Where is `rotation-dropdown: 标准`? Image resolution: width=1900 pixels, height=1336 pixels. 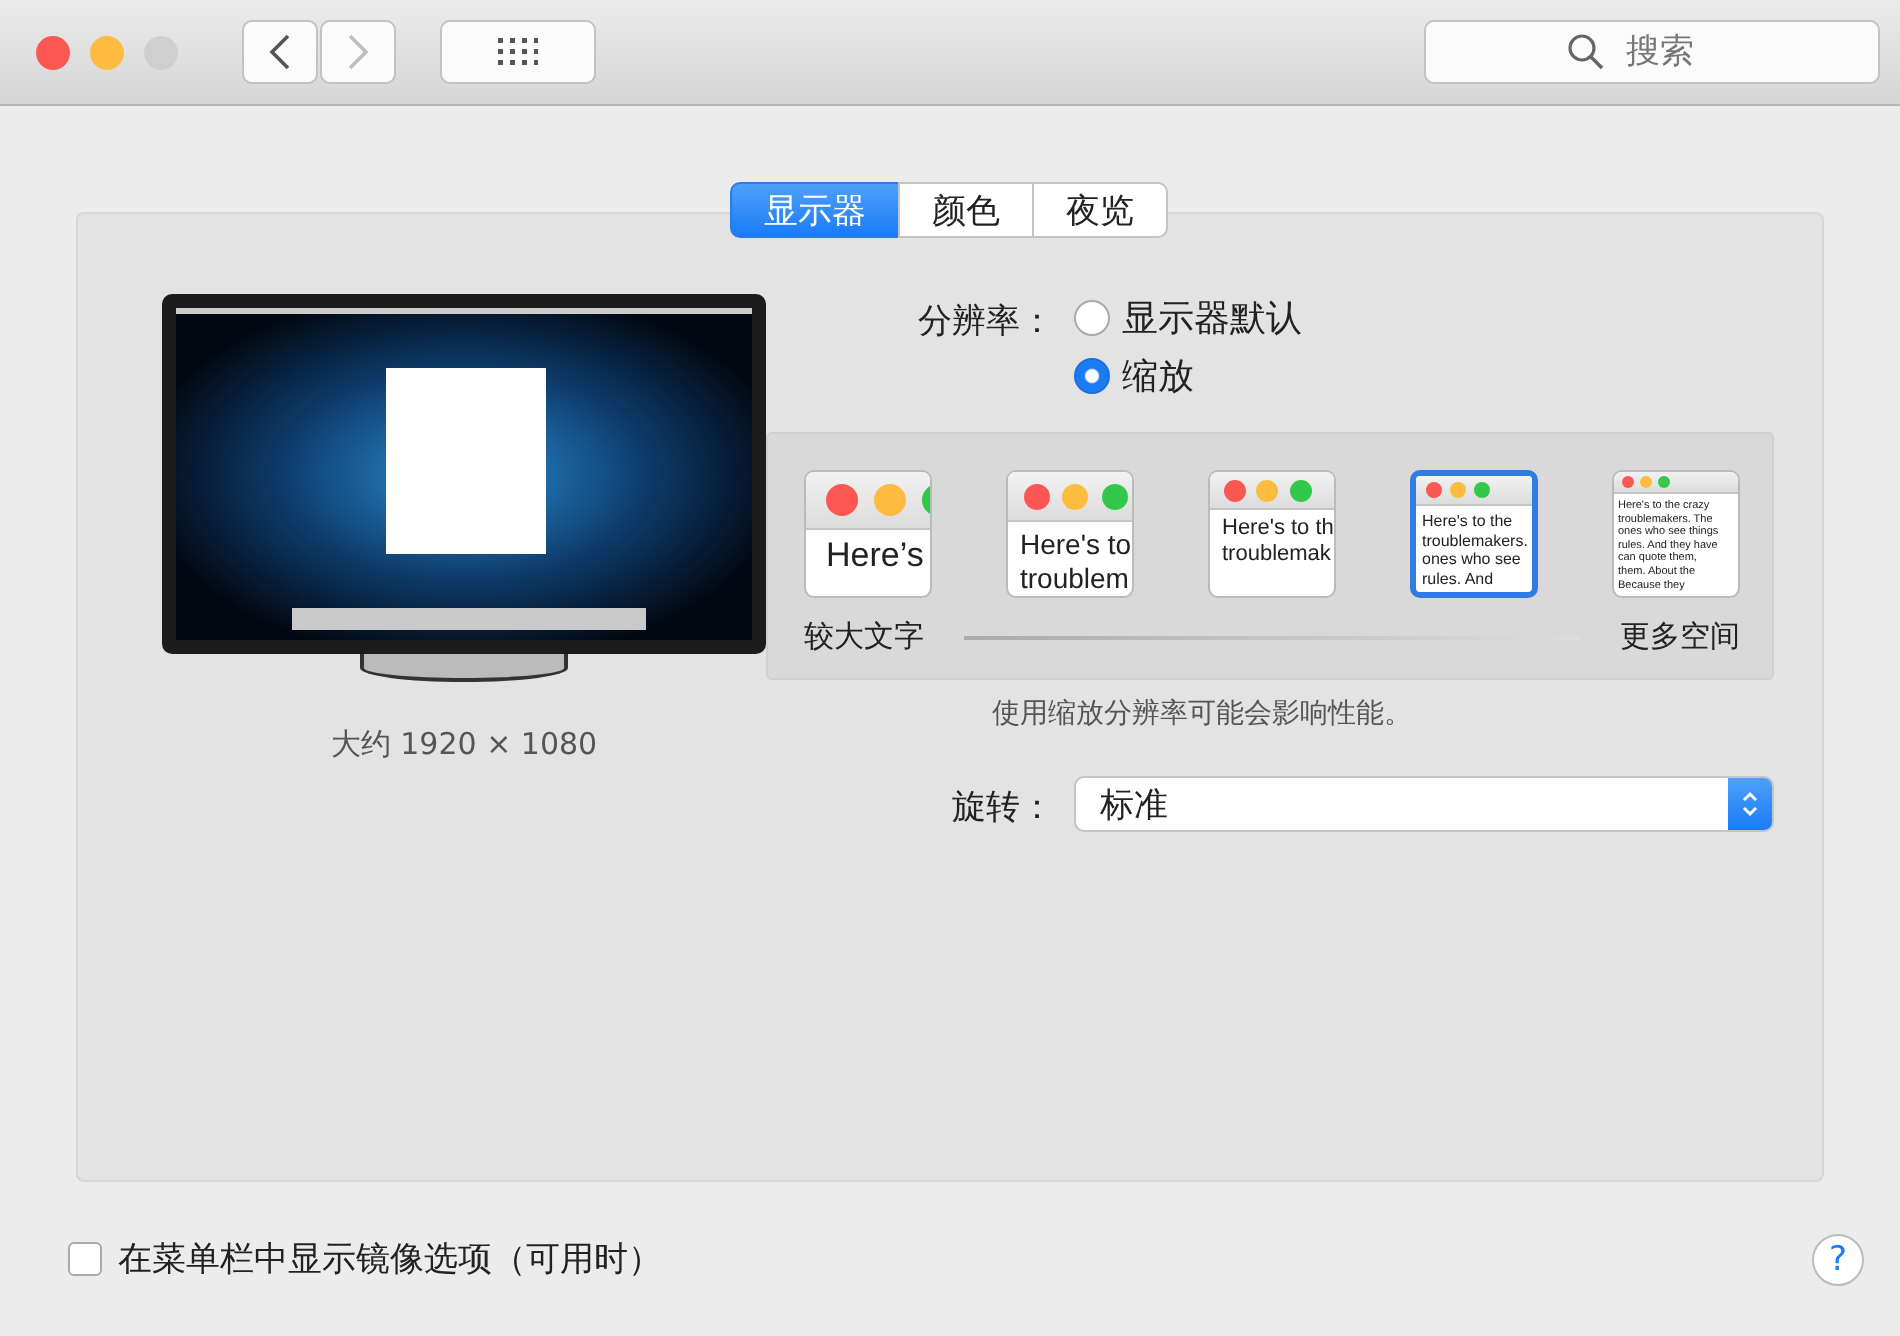
rotation-dropdown: 标准 is located at coordinates (1424, 804).